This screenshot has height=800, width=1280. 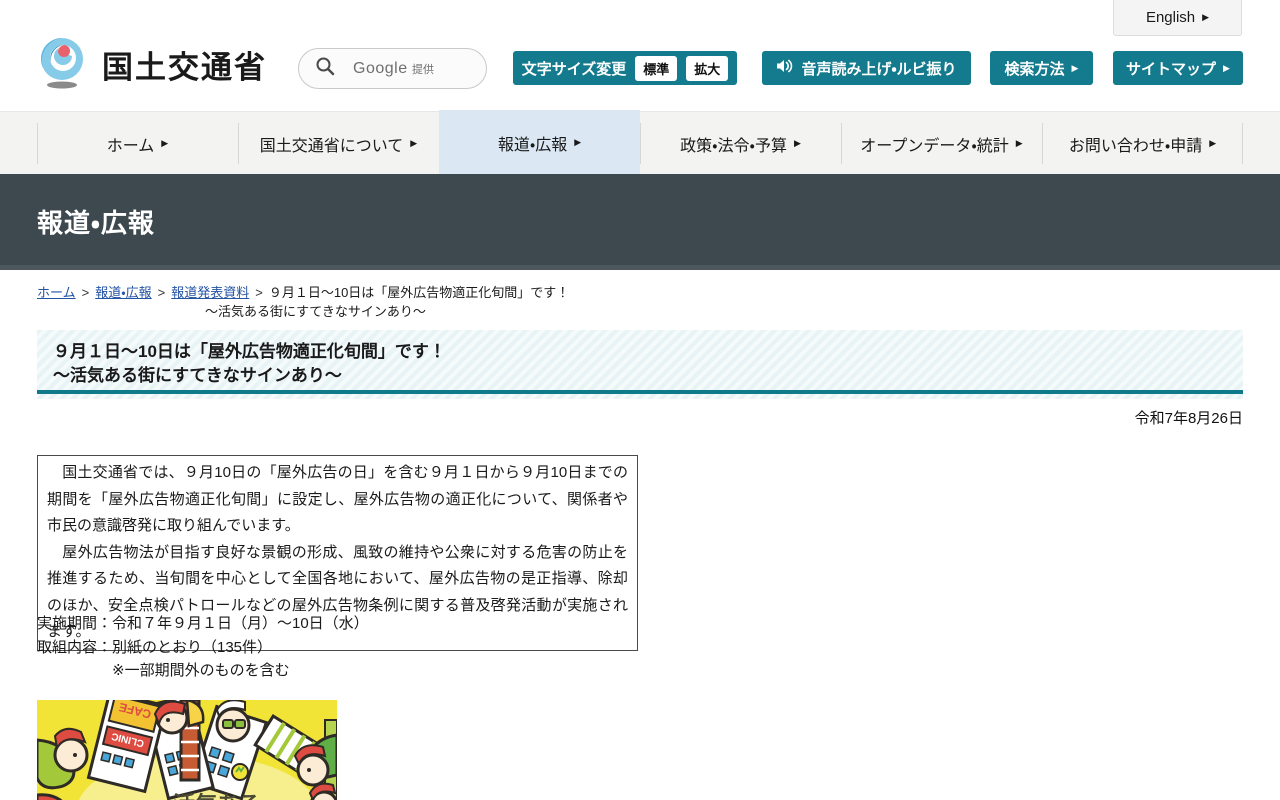 I want to click on breadcrumb-link-home: ホーム, so click(x=56, y=292).